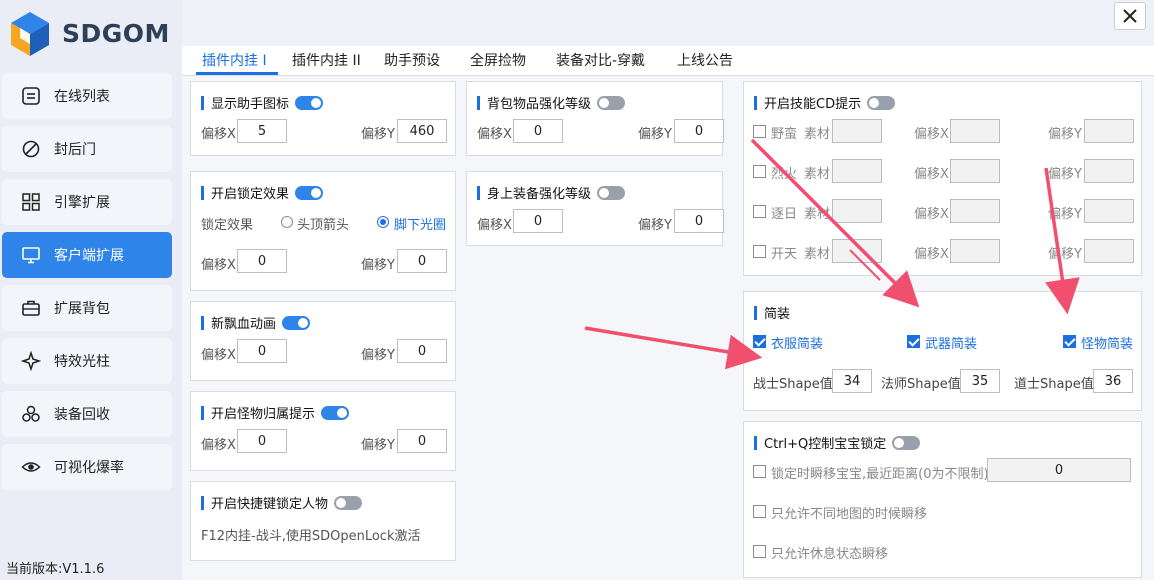 This screenshot has width=1154, height=580. I want to click on lock-effect-toggle, so click(309, 192).